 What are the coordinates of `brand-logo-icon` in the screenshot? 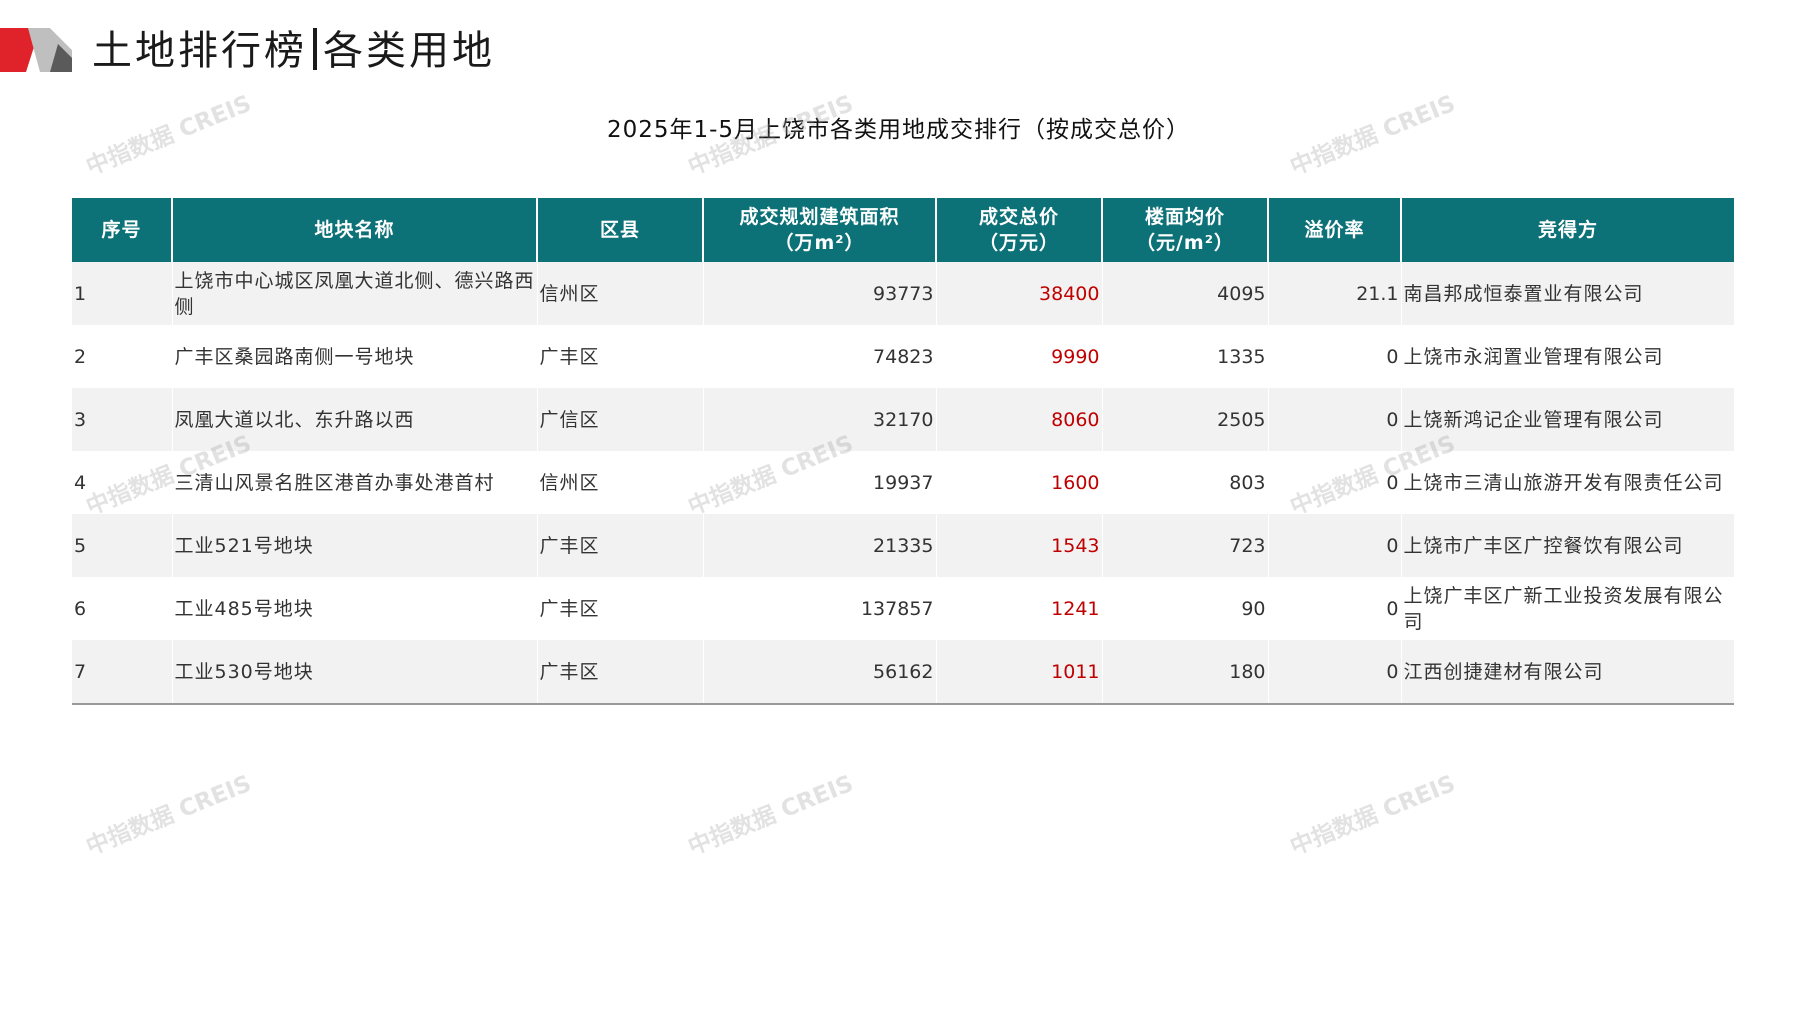 It's located at (36, 50).